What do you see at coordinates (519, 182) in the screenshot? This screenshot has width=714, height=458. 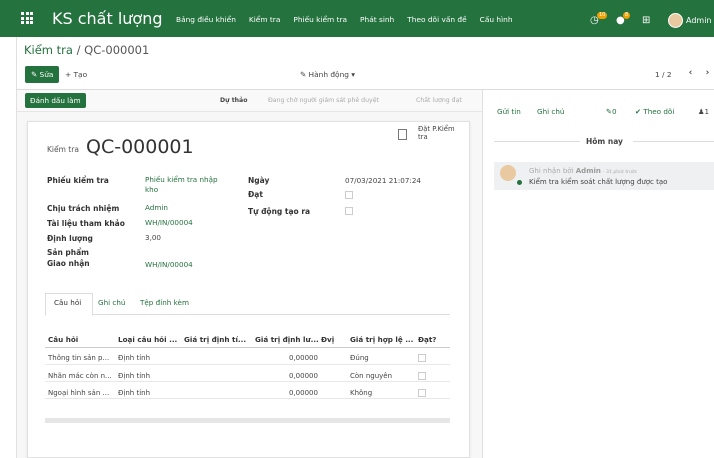 I see `online-status-icon` at bounding box center [519, 182].